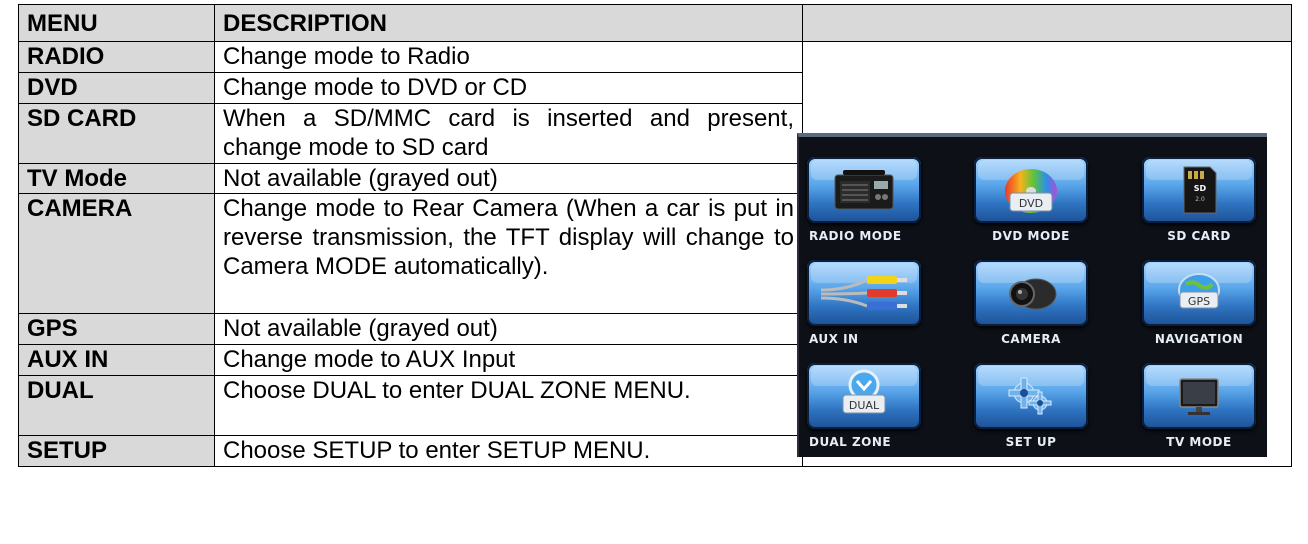  What do you see at coordinates (1031, 236) in the screenshot?
I see `dvd-mode-label: DVD MODE` at bounding box center [1031, 236].